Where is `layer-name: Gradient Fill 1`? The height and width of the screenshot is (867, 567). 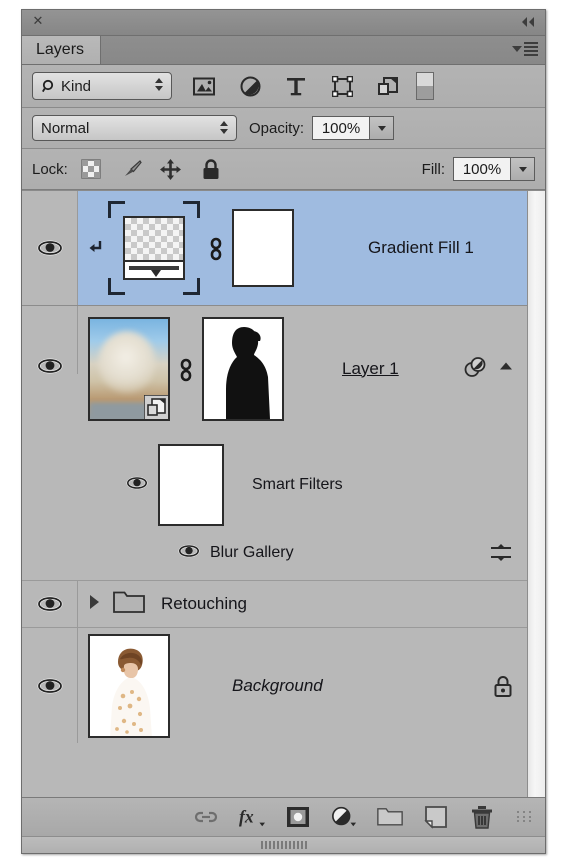
layer-name: Gradient Fill 1 is located at coordinates (421, 248).